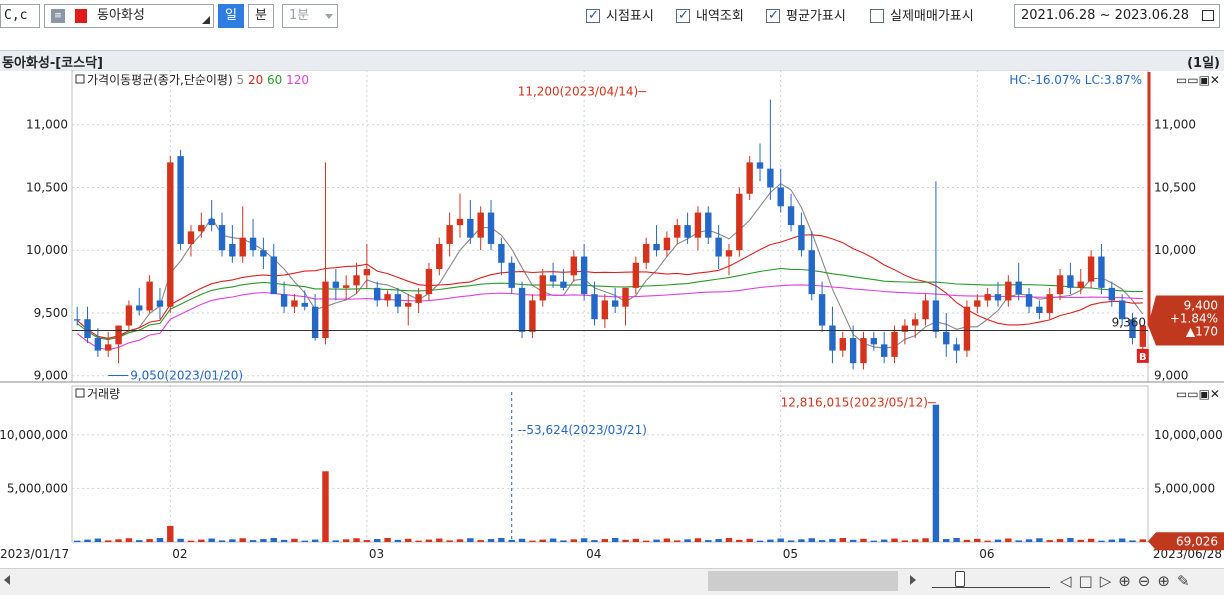 The width and height of the screenshot is (1224, 595). I want to click on checkbox-2: 평균가표시, so click(806, 16).